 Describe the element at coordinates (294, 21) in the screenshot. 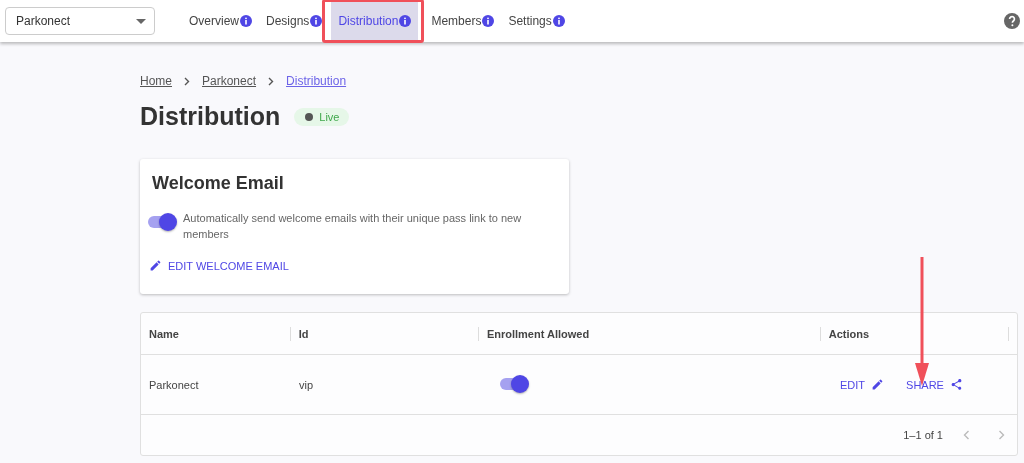

I see `nav-tab: Designs` at that location.